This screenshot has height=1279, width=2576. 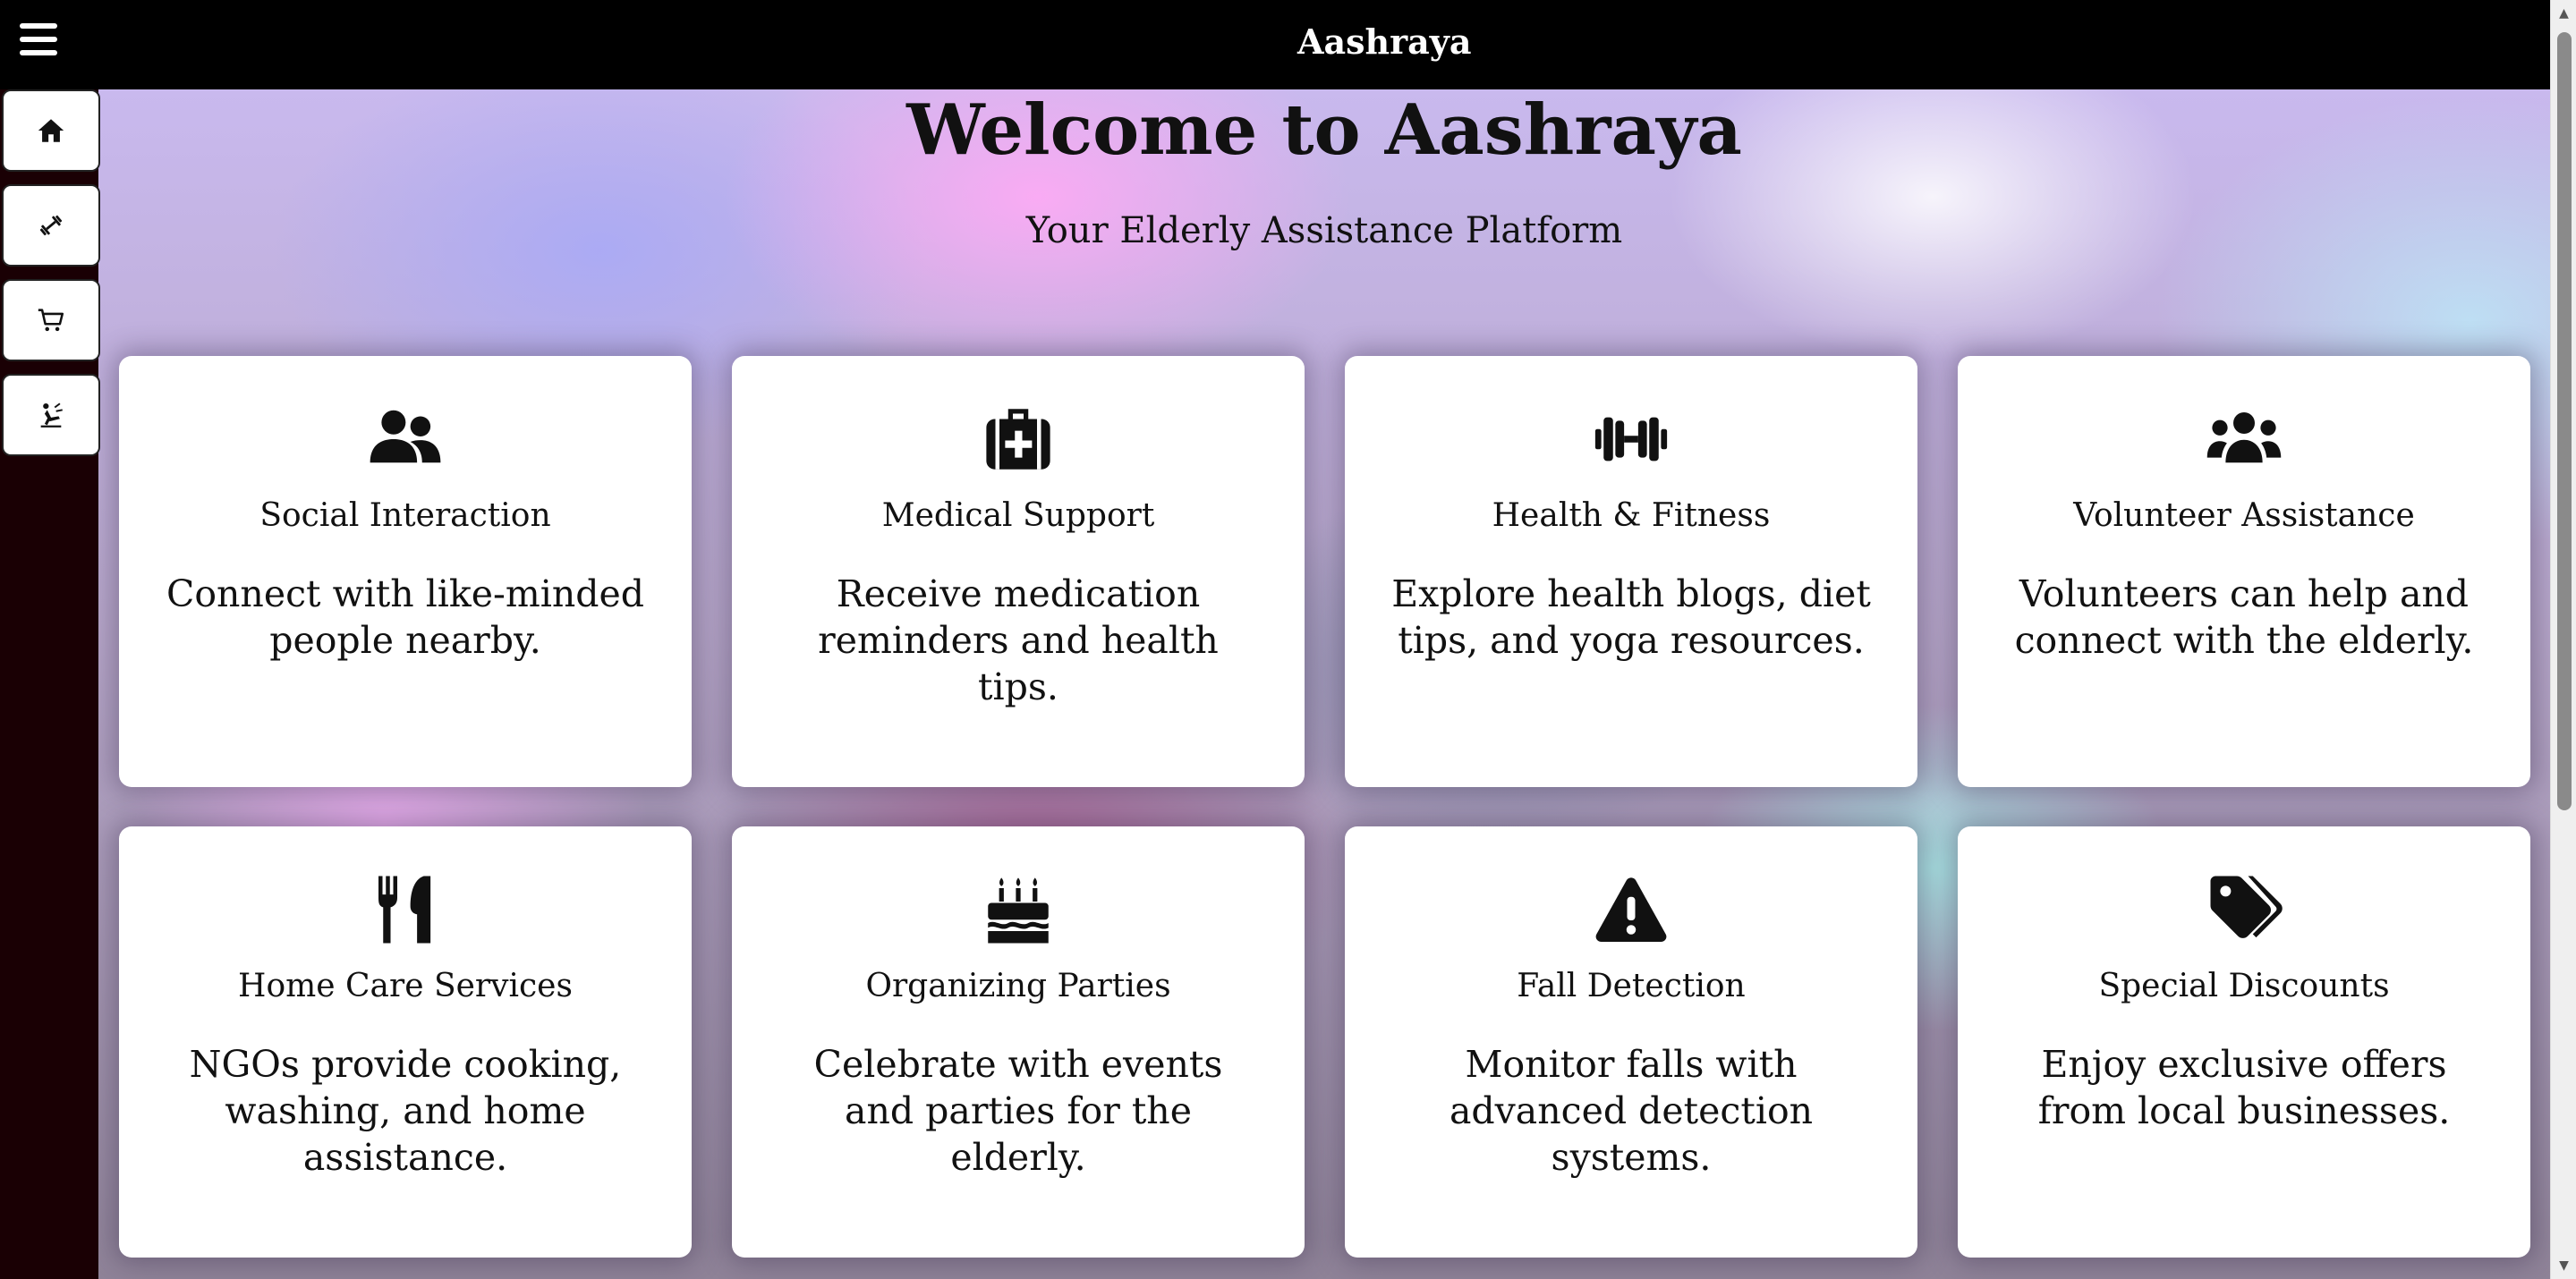 I want to click on sidebar-item-home, so click(x=51, y=130).